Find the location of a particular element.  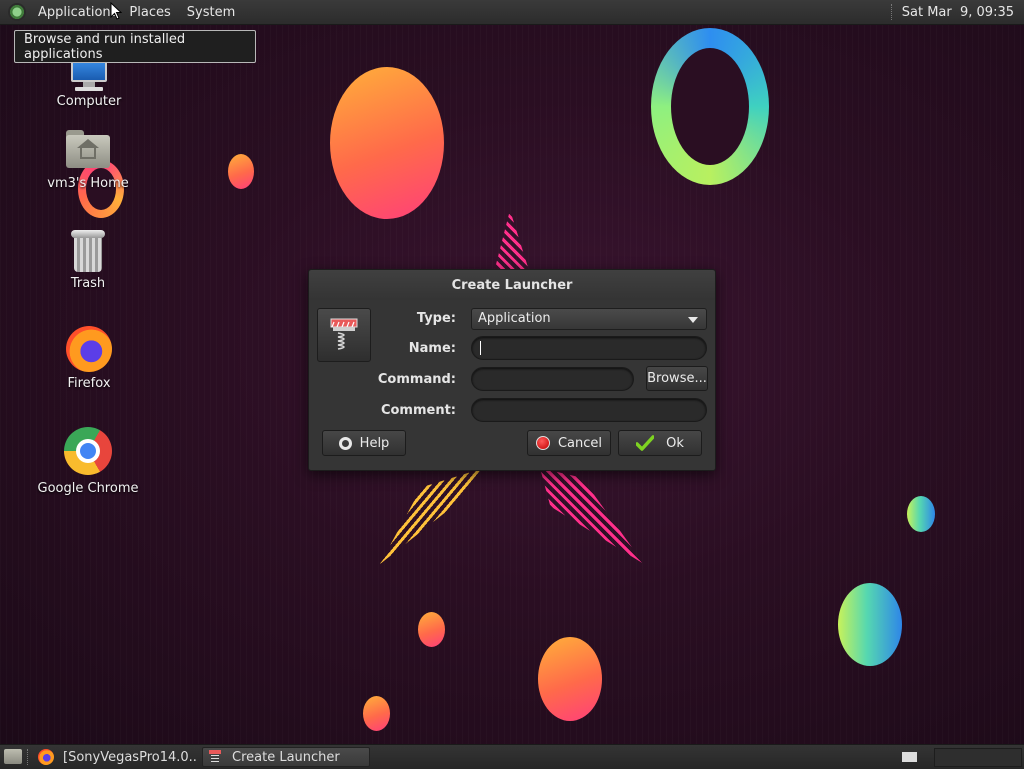

desktop-icon-firefox: Firefox is located at coordinates (89, 358).